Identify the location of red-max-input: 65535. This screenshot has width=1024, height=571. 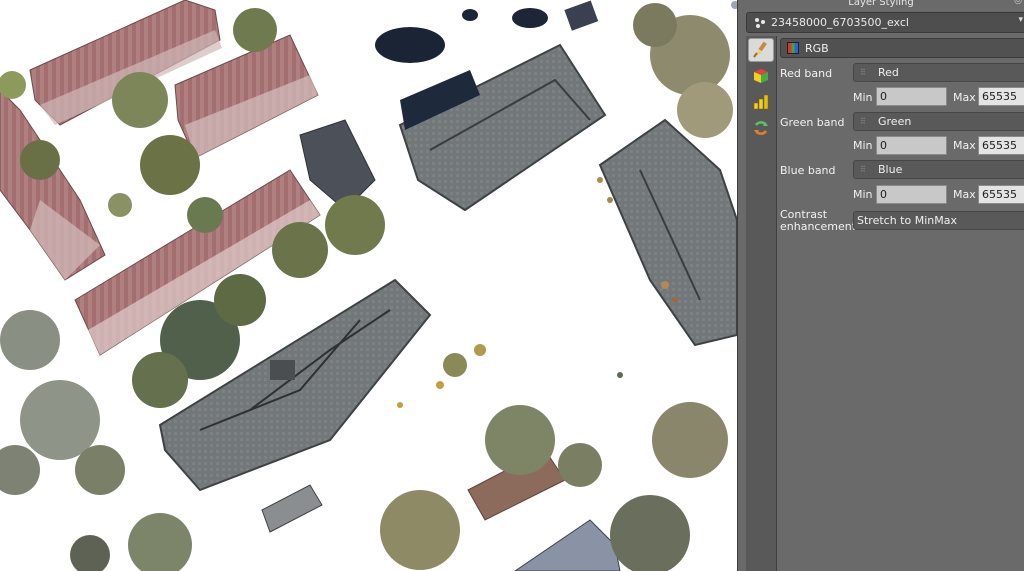
(1001, 96).